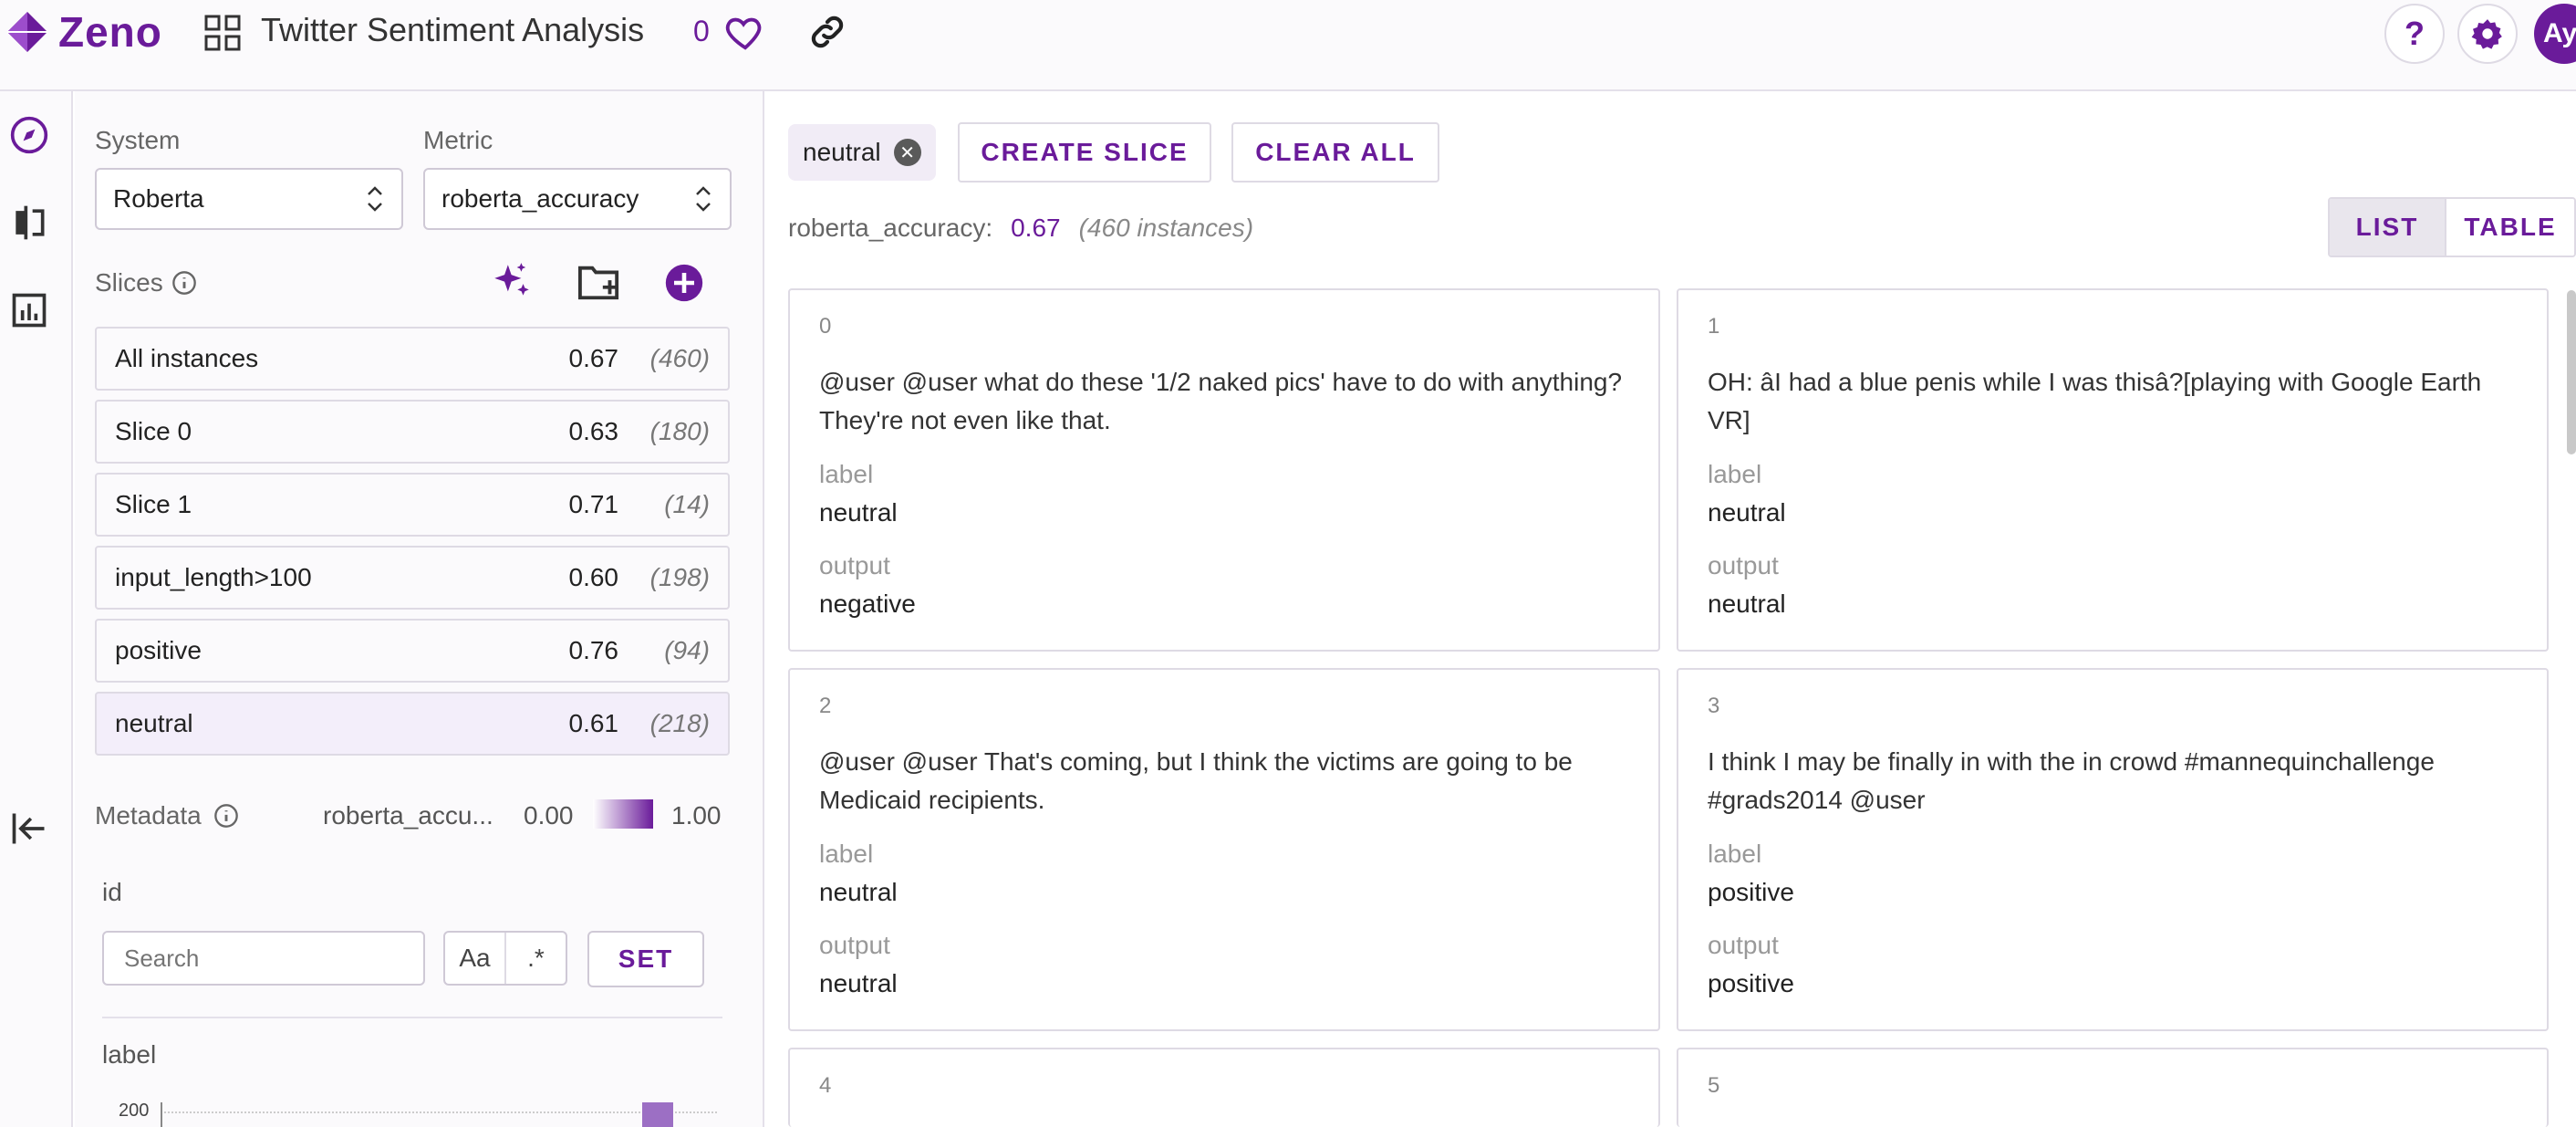 This screenshot has width=2576, height=1127. Describe the element at coordinates (158, 198) in the screenshot. I see `system-select-value: Roberta` at that location.